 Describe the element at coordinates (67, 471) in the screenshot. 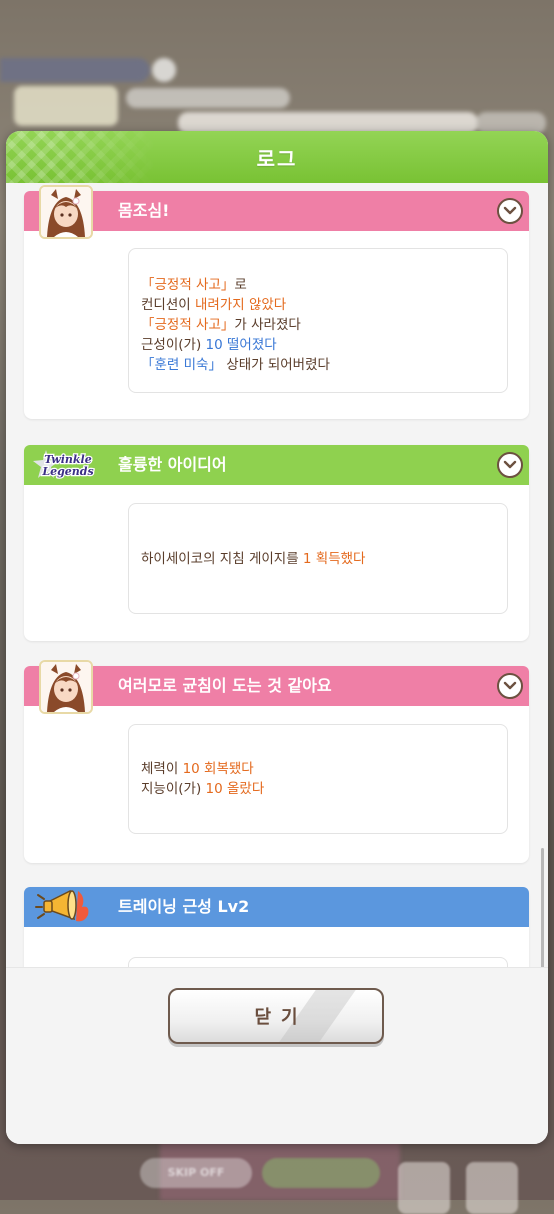

I see `svg-text: Legends` at that location.